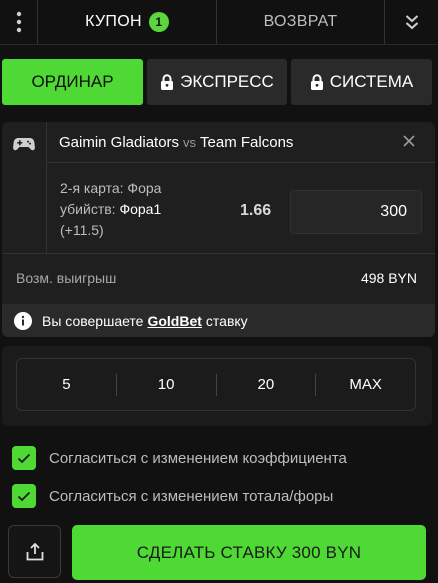 Image resolution: width=438 pixels, height=583 pixels. I want to click on quick-amounts-group: 5 10 20 MAX, so click(216, 384).